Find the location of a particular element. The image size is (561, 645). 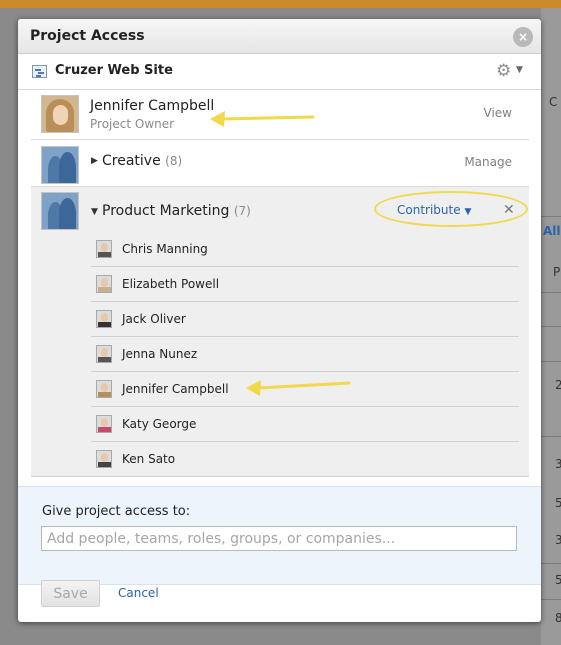

team-name-label: Product Marketing is located at coordinates (166, 211).